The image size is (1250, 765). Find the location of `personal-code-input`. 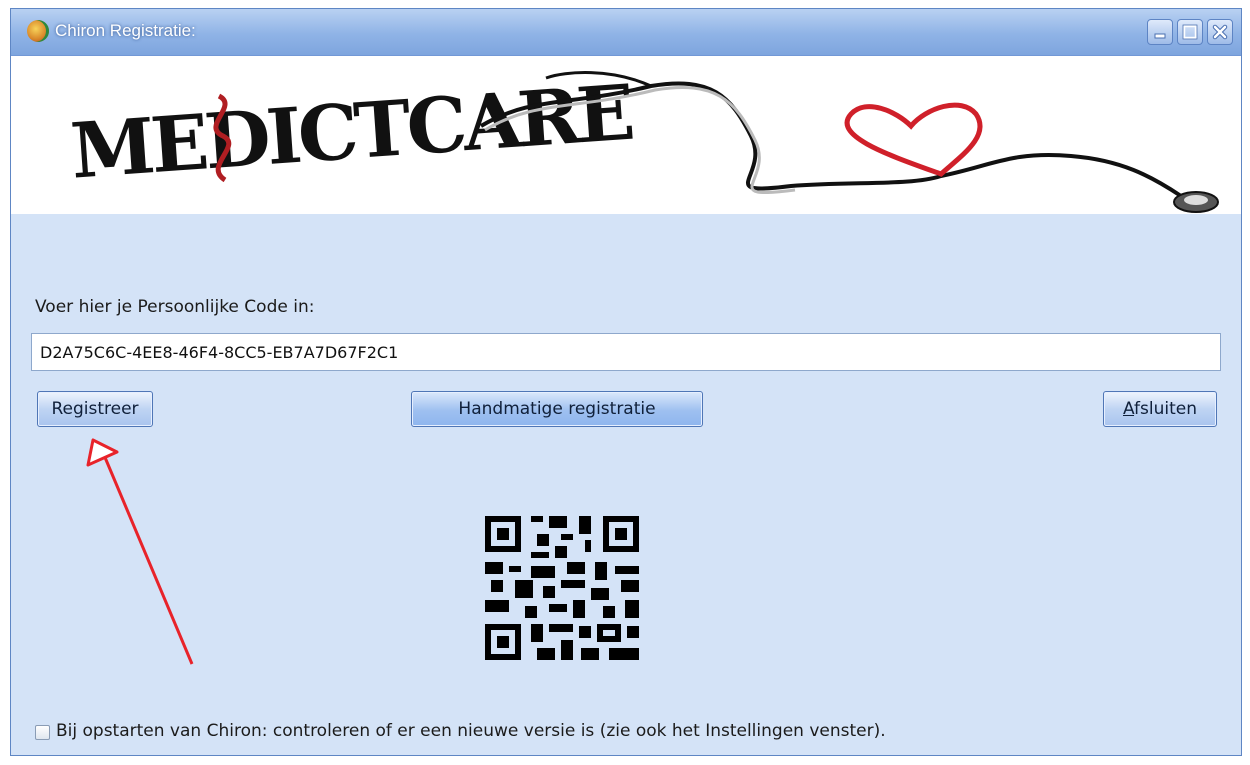

personal-code-input is located at coordinates (626, 352).